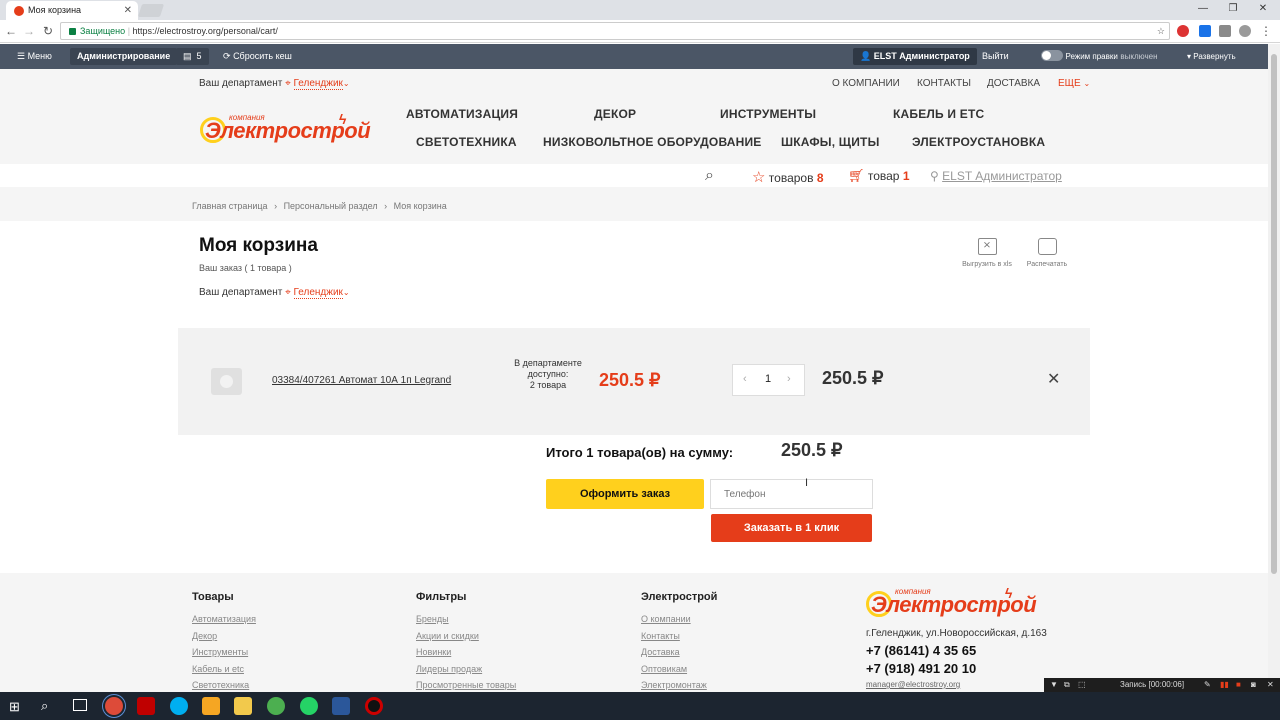 This screenshot has height=720, width=1280. I want to click on back-icon: ←, so click(11, 31).